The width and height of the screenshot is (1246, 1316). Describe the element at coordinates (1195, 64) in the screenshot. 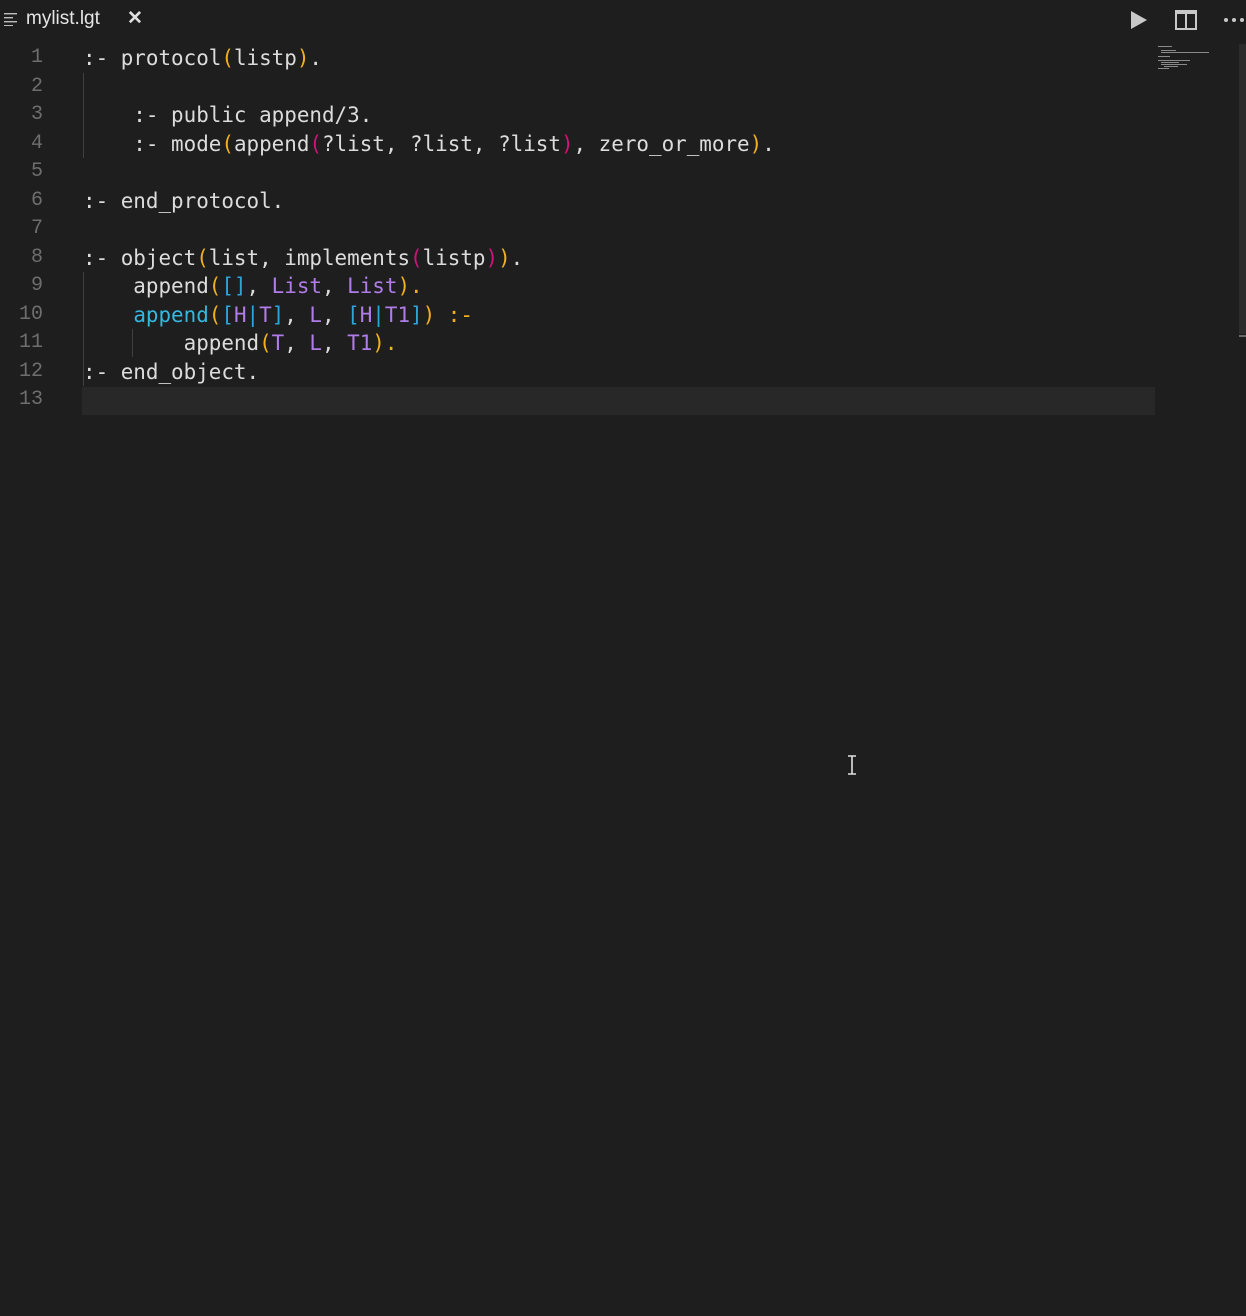

I see `minimap` at that location.